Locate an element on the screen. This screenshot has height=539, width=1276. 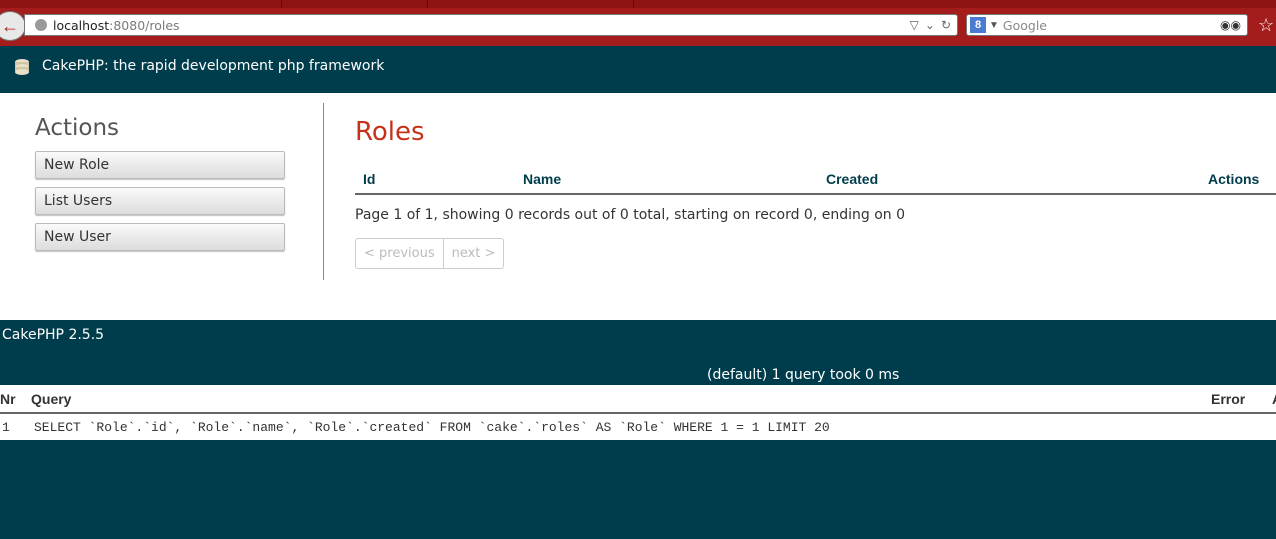
previous-button: < previous is located at coordinates (399, 253).